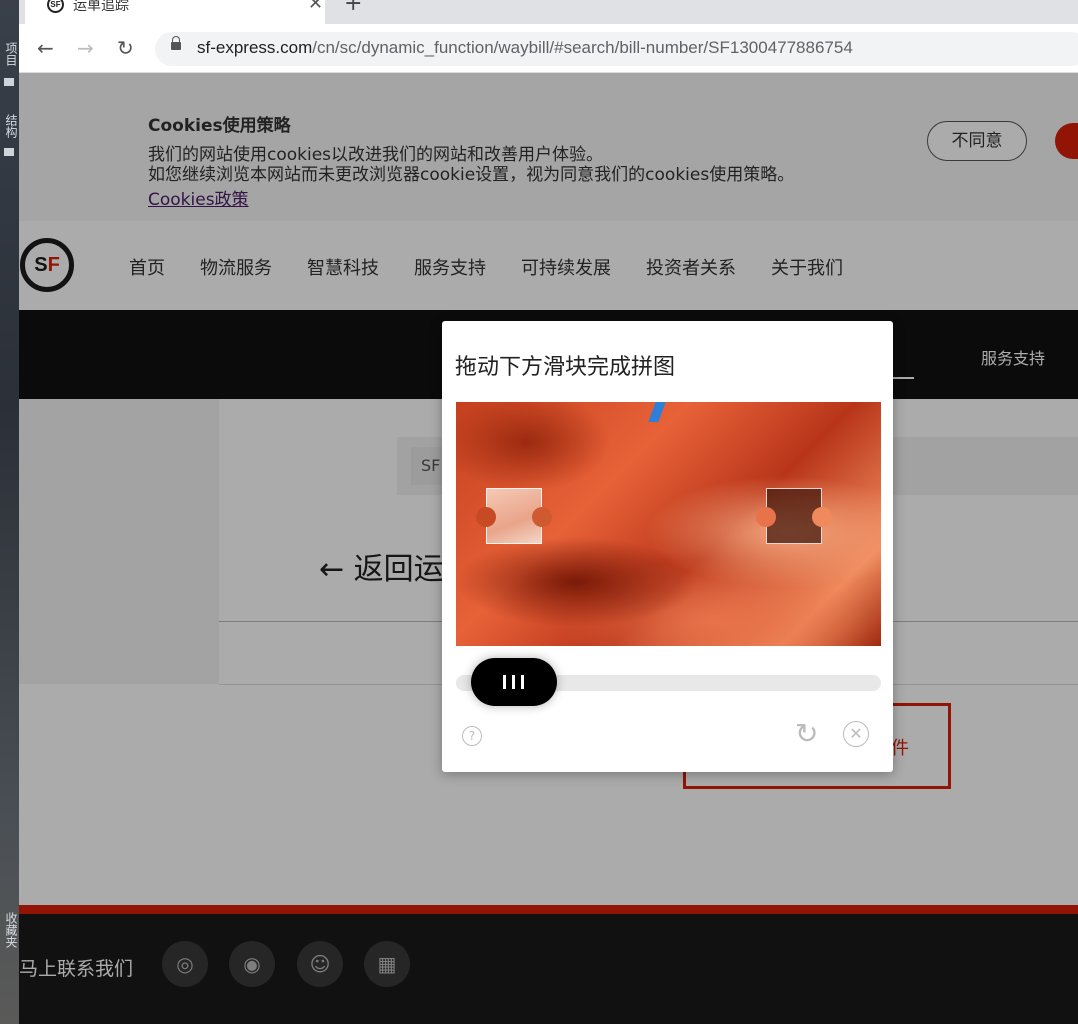 This screenshot has height=1024, width=1078. I want to click on close-icon: ✕, so click(856, 734).